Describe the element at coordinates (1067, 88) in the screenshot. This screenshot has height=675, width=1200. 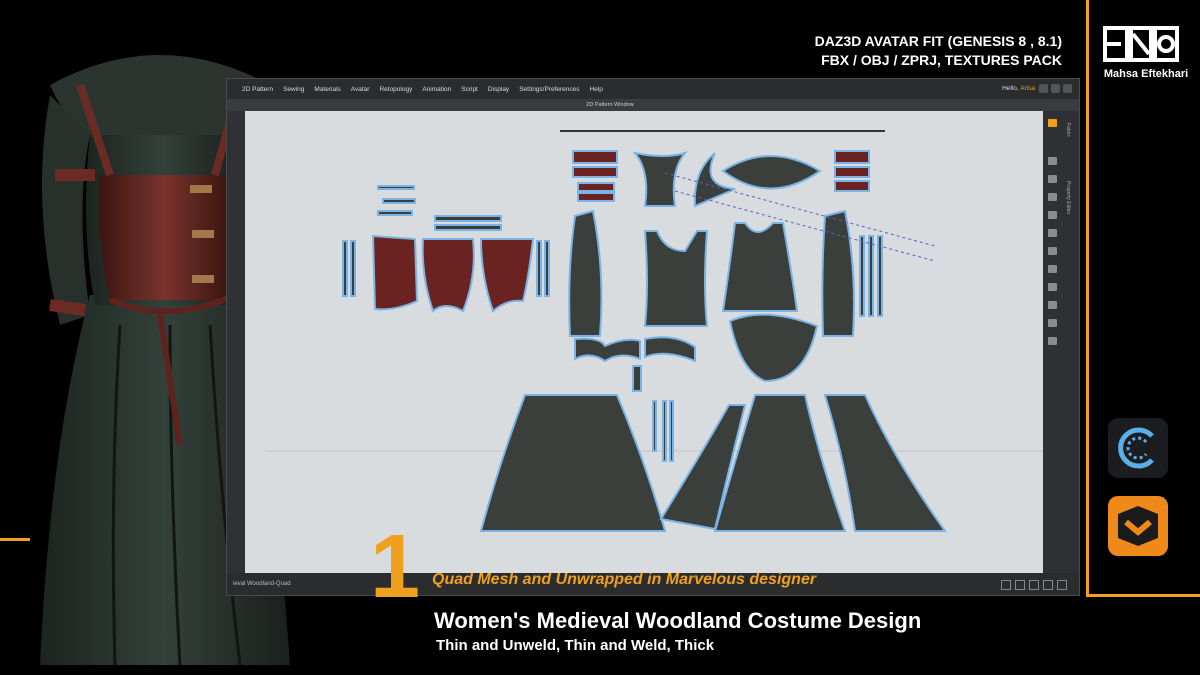
I see `close-button` at that location.